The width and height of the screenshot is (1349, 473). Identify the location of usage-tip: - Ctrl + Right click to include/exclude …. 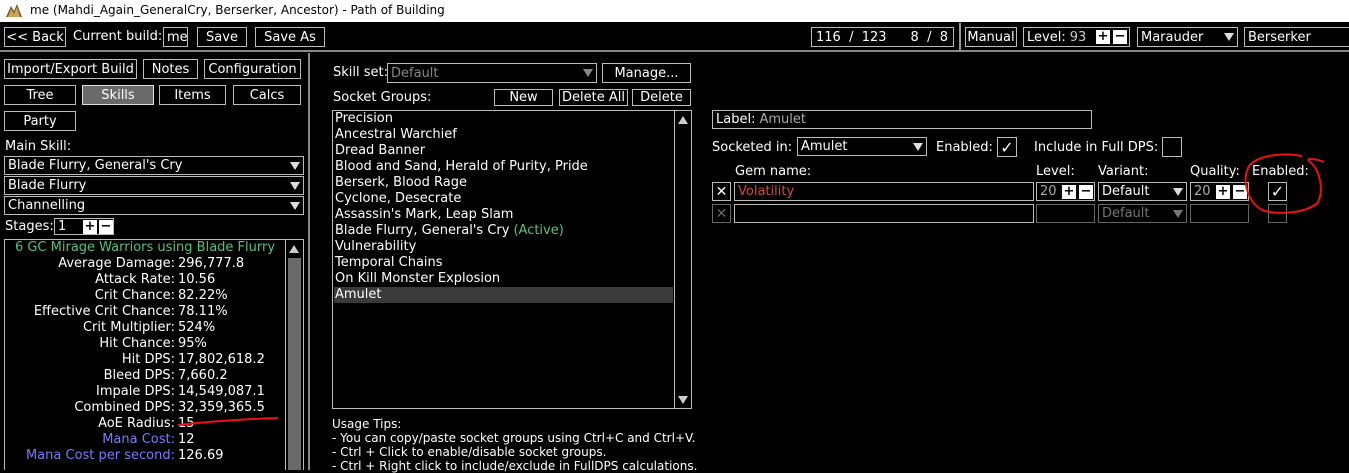
(515, 466).